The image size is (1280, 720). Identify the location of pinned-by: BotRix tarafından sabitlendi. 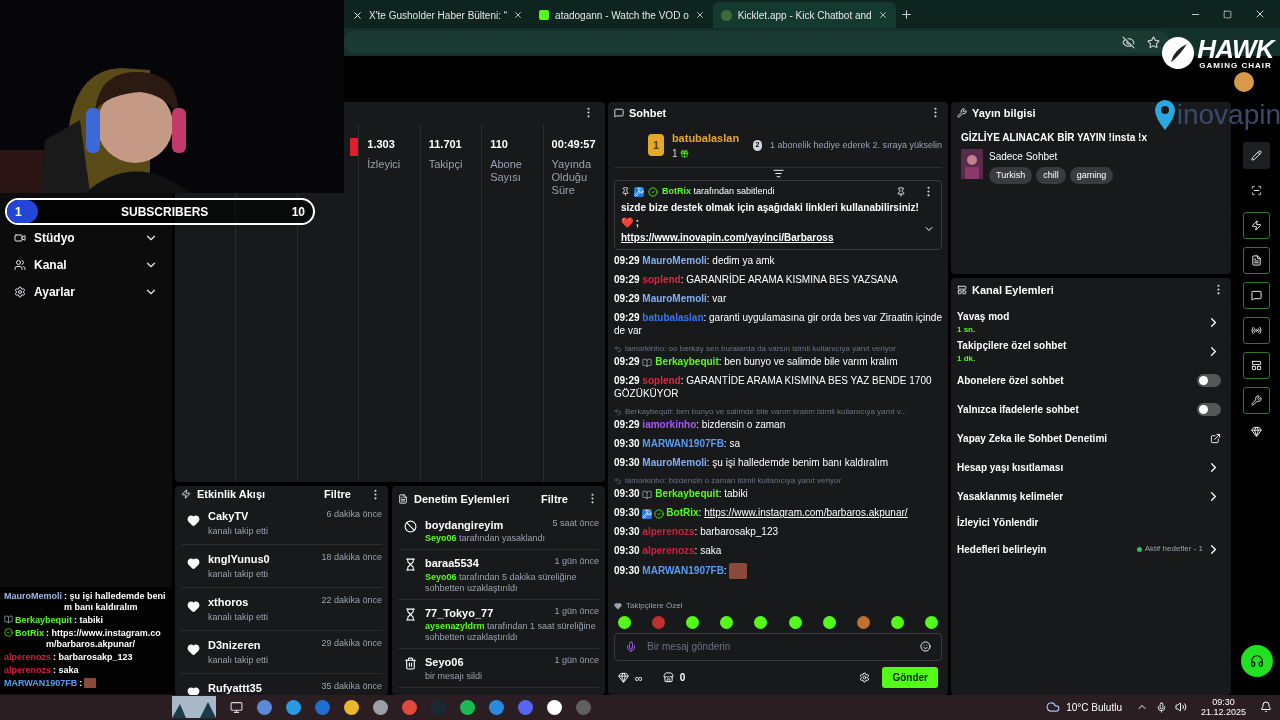
(718, 191).